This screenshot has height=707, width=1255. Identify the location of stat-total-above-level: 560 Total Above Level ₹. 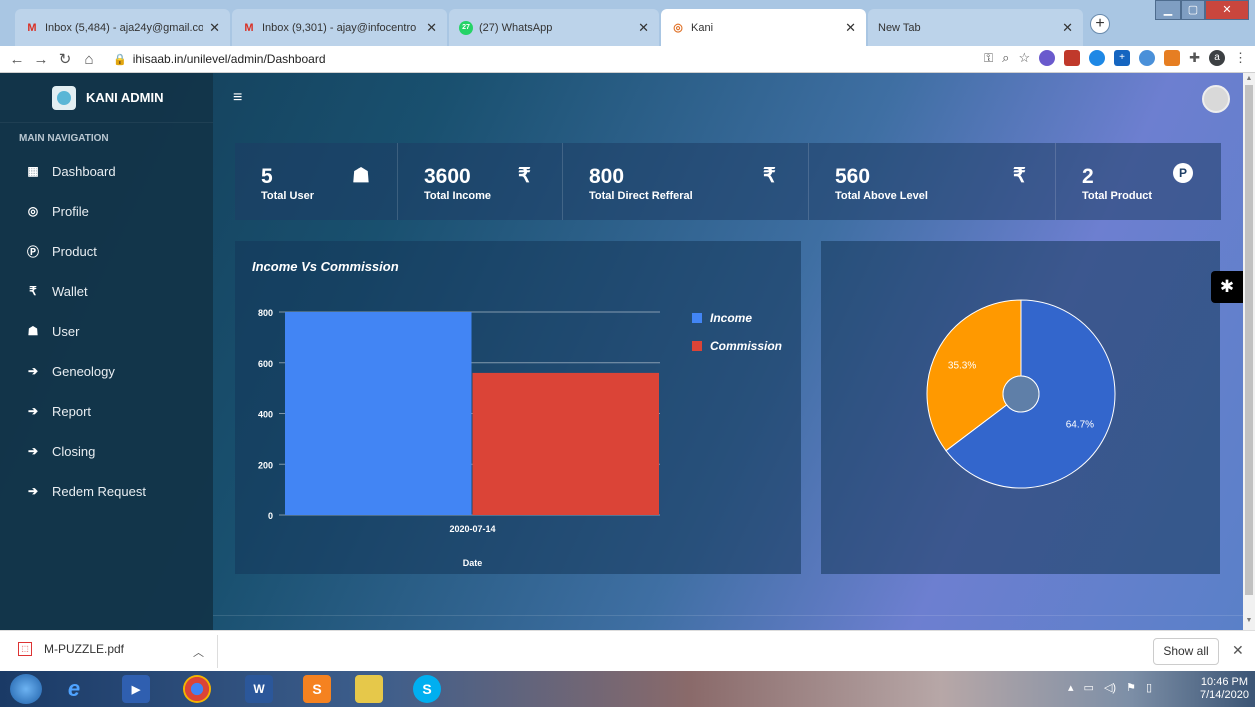
(932, 181).